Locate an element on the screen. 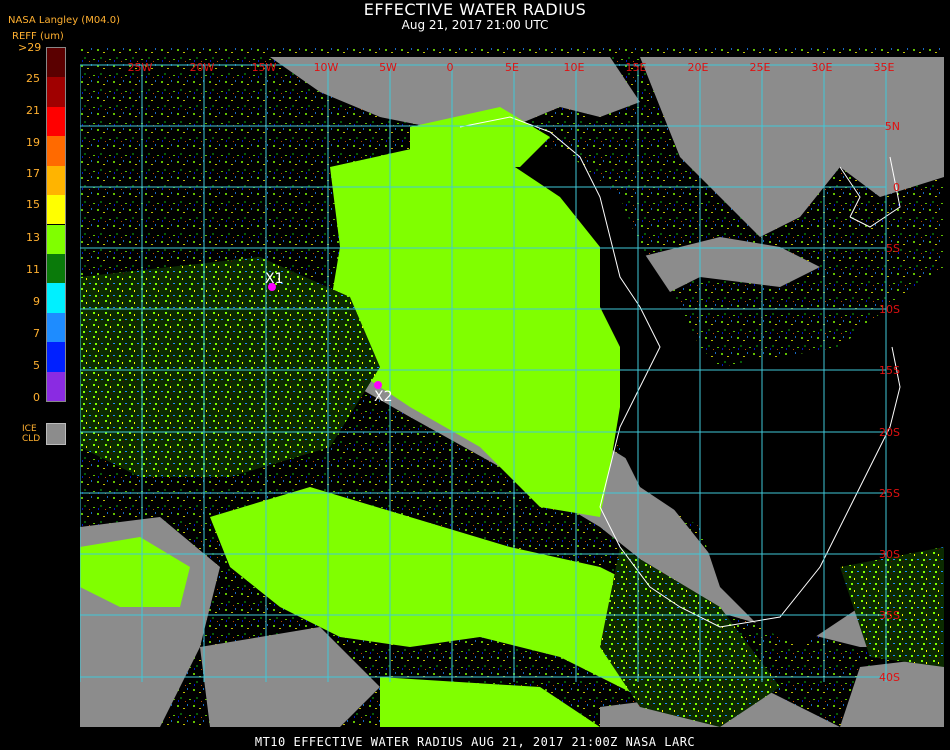 This screenshot has height=750, width=950. color-scale-tick-label: 13 is located at coordinates (33, 237).